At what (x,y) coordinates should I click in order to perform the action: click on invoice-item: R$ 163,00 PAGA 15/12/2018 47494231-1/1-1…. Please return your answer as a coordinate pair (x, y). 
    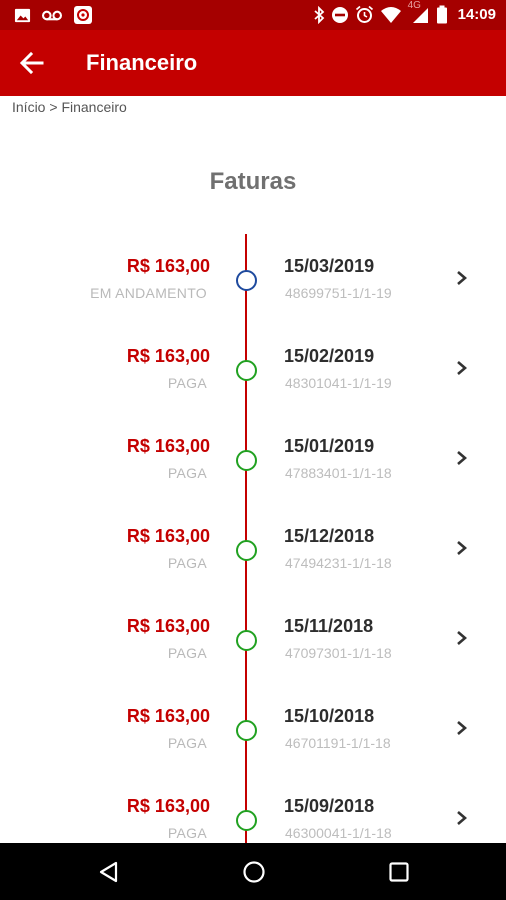
    Looking at the image, I should click on (253, 571).